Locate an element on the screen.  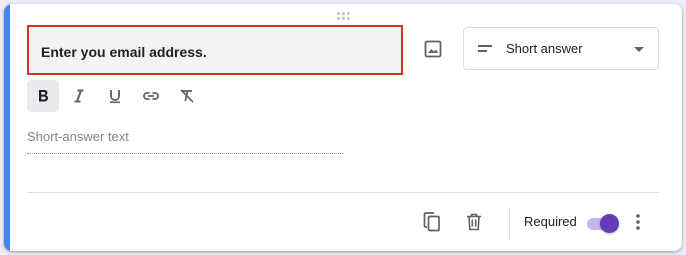
bold-button is located at coordinates (43, 96).